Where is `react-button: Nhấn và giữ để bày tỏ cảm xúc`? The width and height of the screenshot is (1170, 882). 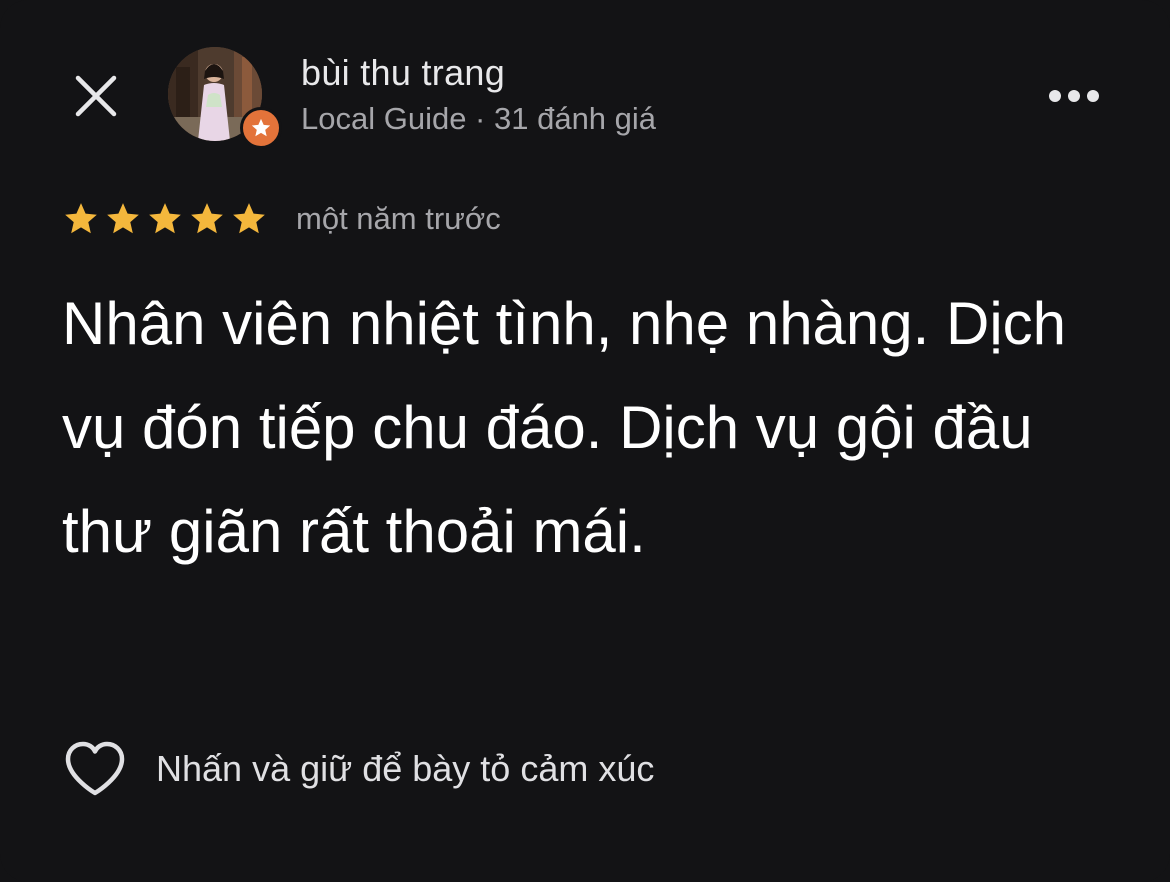
react-button: Nhấn và giữ để bày tỏ cảm xúc is located at coordinates (359, 769).